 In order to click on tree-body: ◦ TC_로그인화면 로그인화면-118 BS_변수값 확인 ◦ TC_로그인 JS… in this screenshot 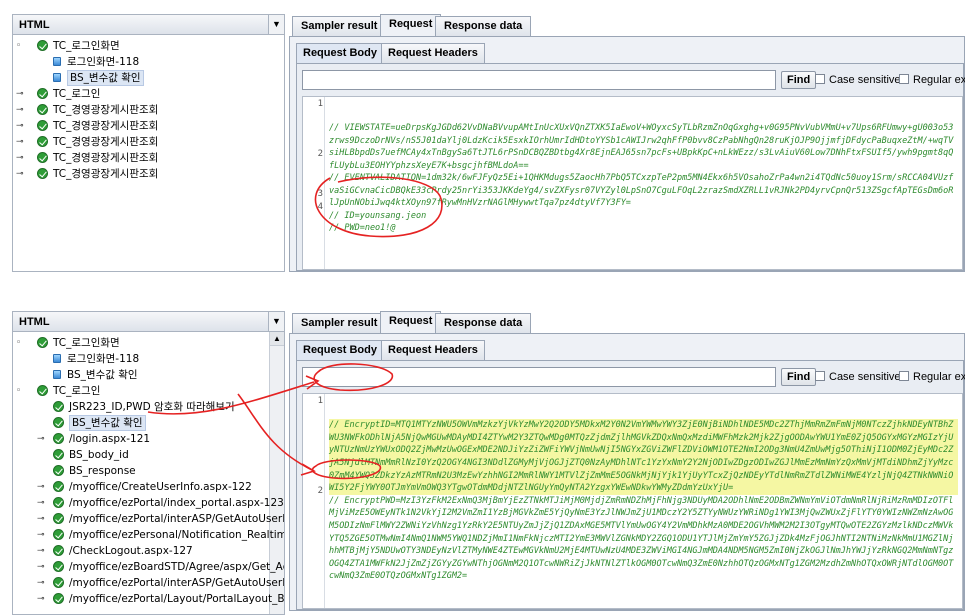, I will do `click(148, 469)`.